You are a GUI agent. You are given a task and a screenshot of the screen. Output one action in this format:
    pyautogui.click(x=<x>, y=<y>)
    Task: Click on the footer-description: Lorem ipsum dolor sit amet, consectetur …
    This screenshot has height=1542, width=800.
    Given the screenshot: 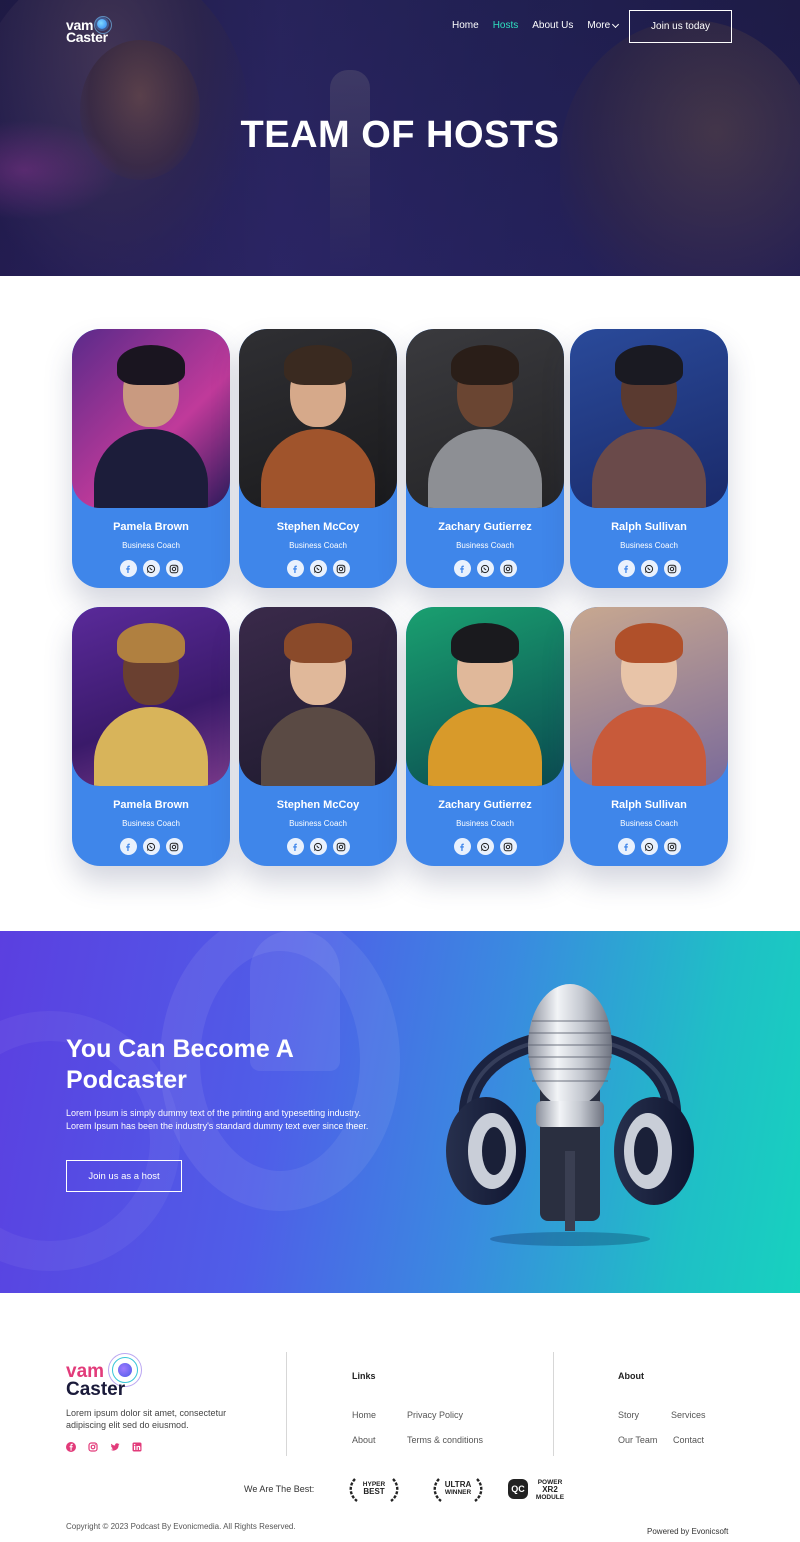 What is the action you would take?
    pyautogui.click(x=146, y=1419)
    